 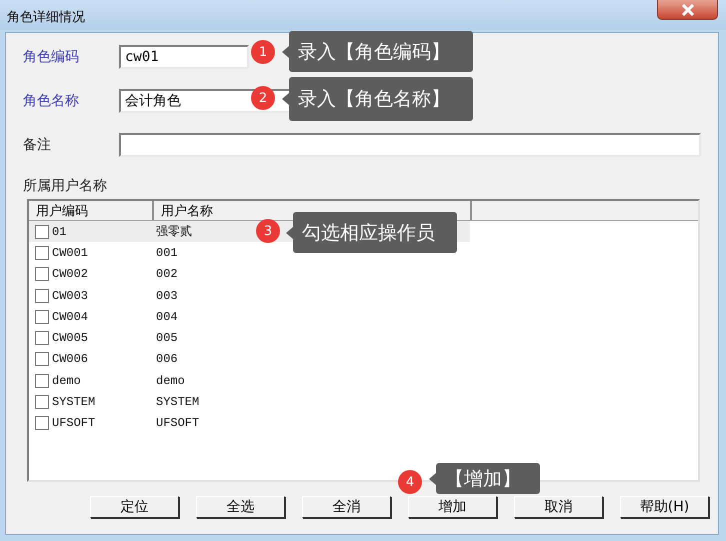 What do you see at coordinates (249, 295) in the screenshot?
I see `user-row: CW003 003` at bounding box center [249, 295].